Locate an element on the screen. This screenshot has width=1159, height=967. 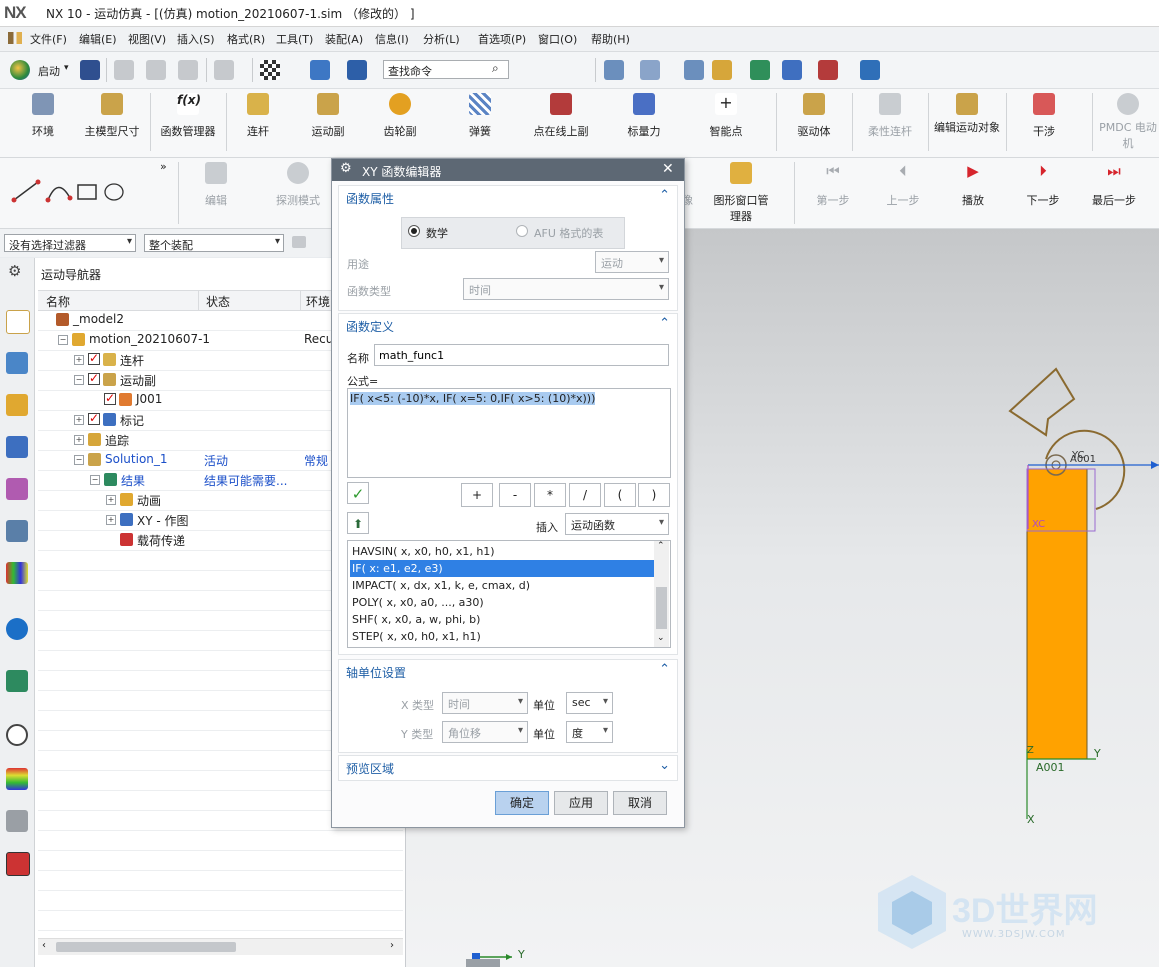
ribbon-driver-button: 驱动体 is located at coordinates (814, 116).